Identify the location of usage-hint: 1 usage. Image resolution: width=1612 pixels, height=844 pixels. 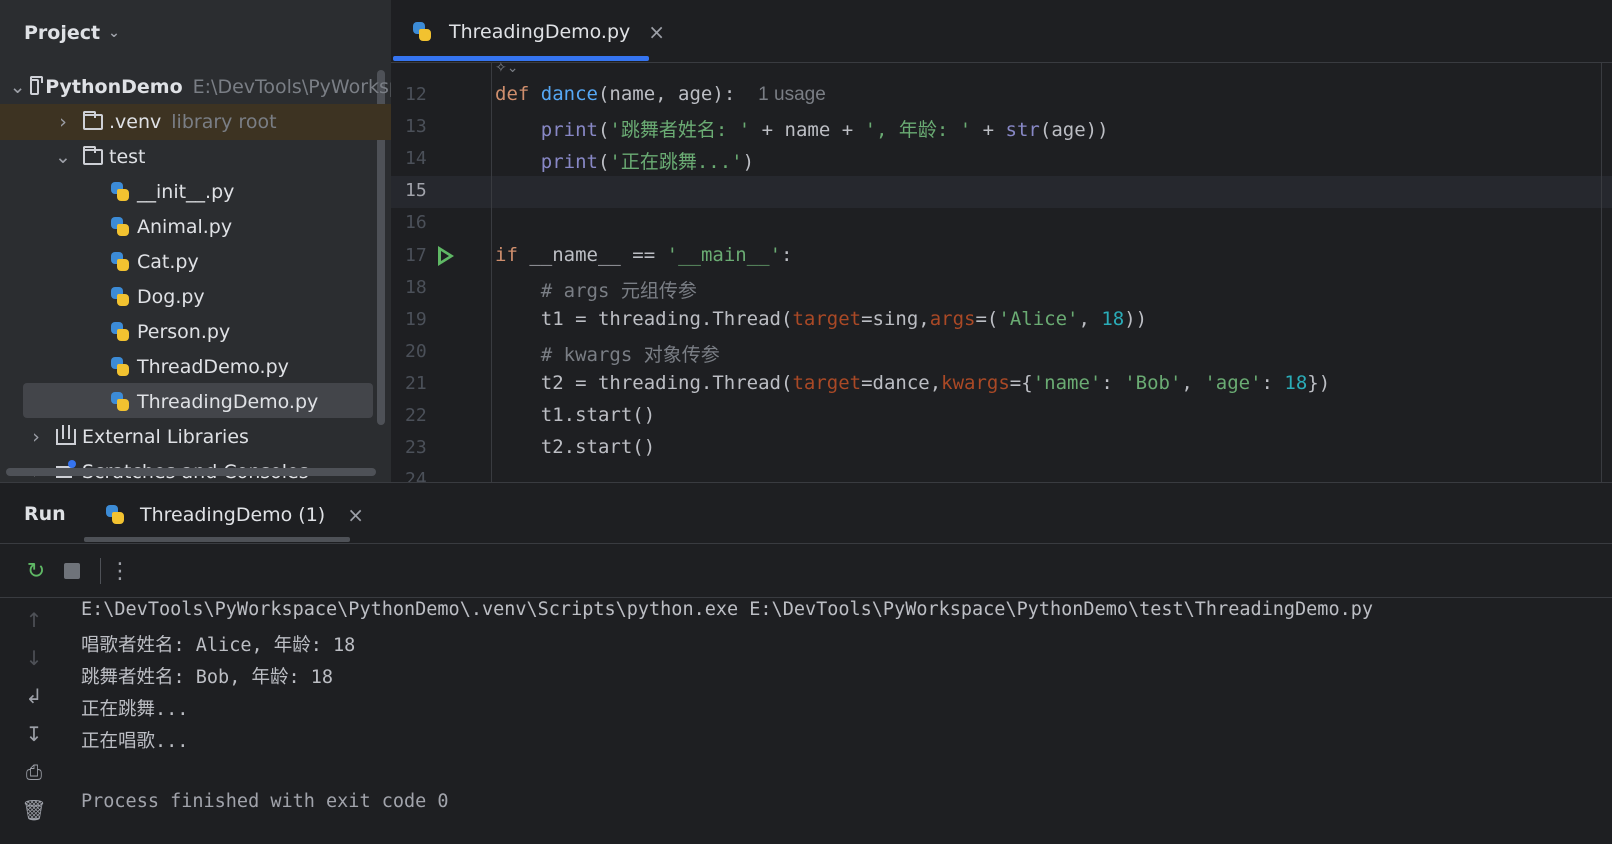
(792, 94).